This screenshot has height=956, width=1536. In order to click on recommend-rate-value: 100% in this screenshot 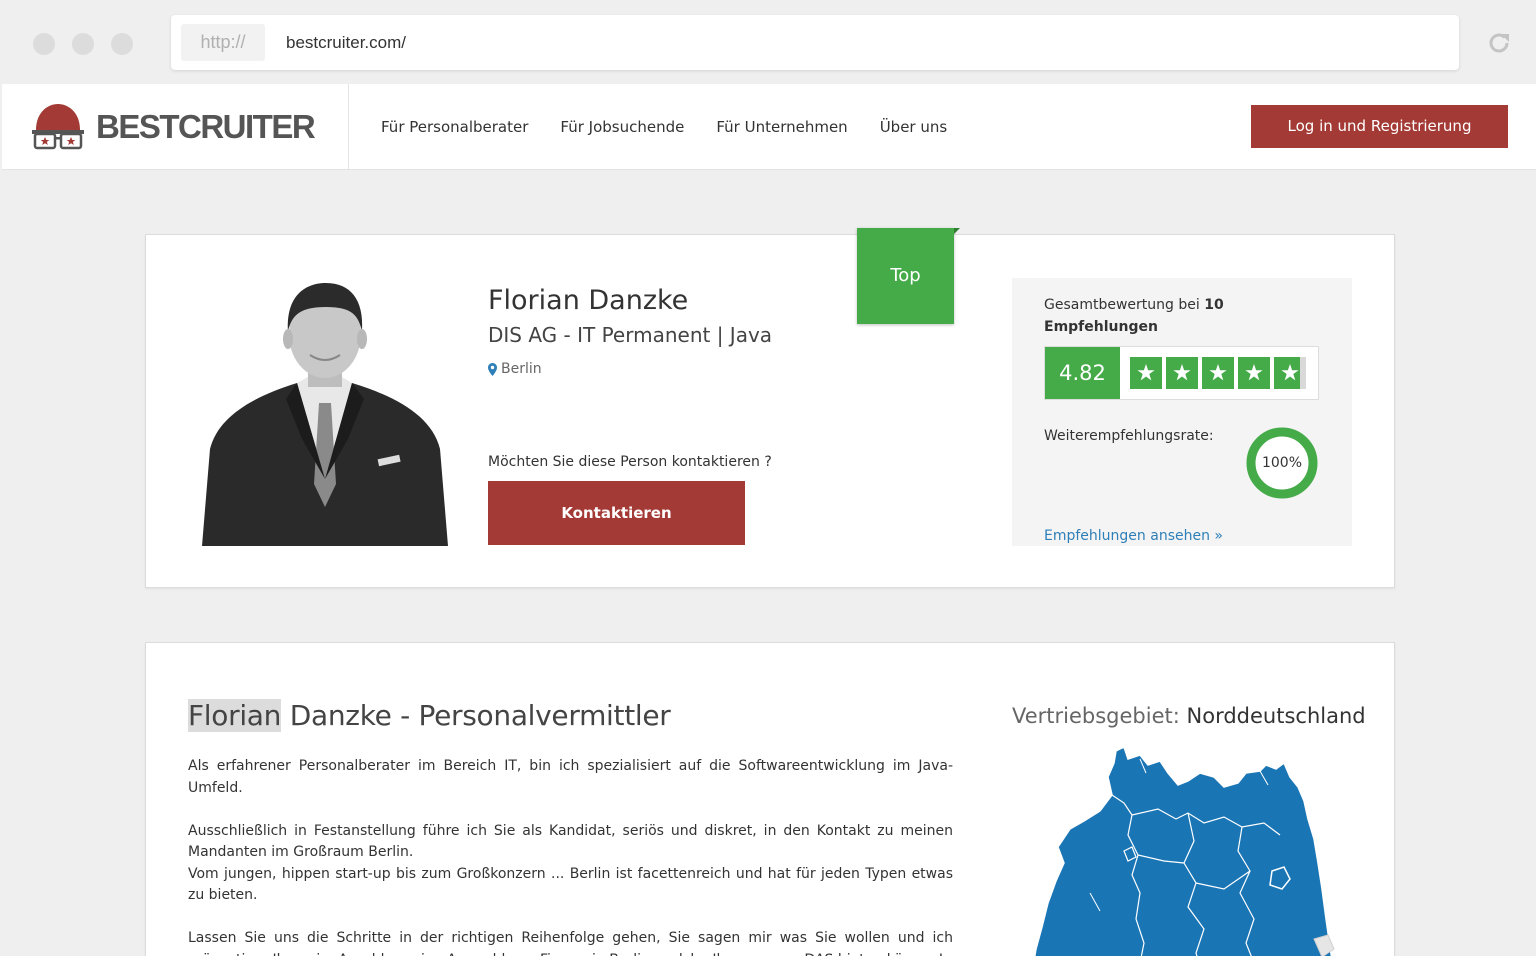, I will do `click(1282, 463)`.